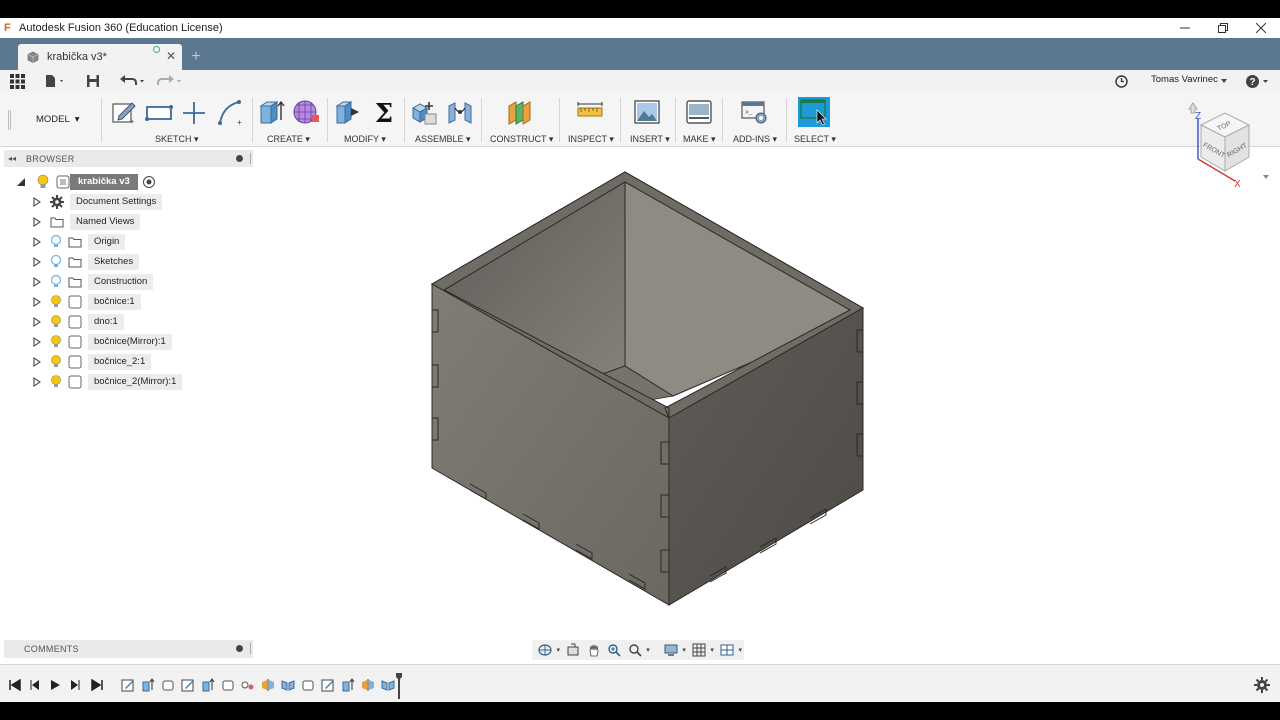 The image size is (1280, 720). What do you see at coordinates (399, 686) in the screenshot?
I see `timeline-marker` at bounding box center [399, 686].